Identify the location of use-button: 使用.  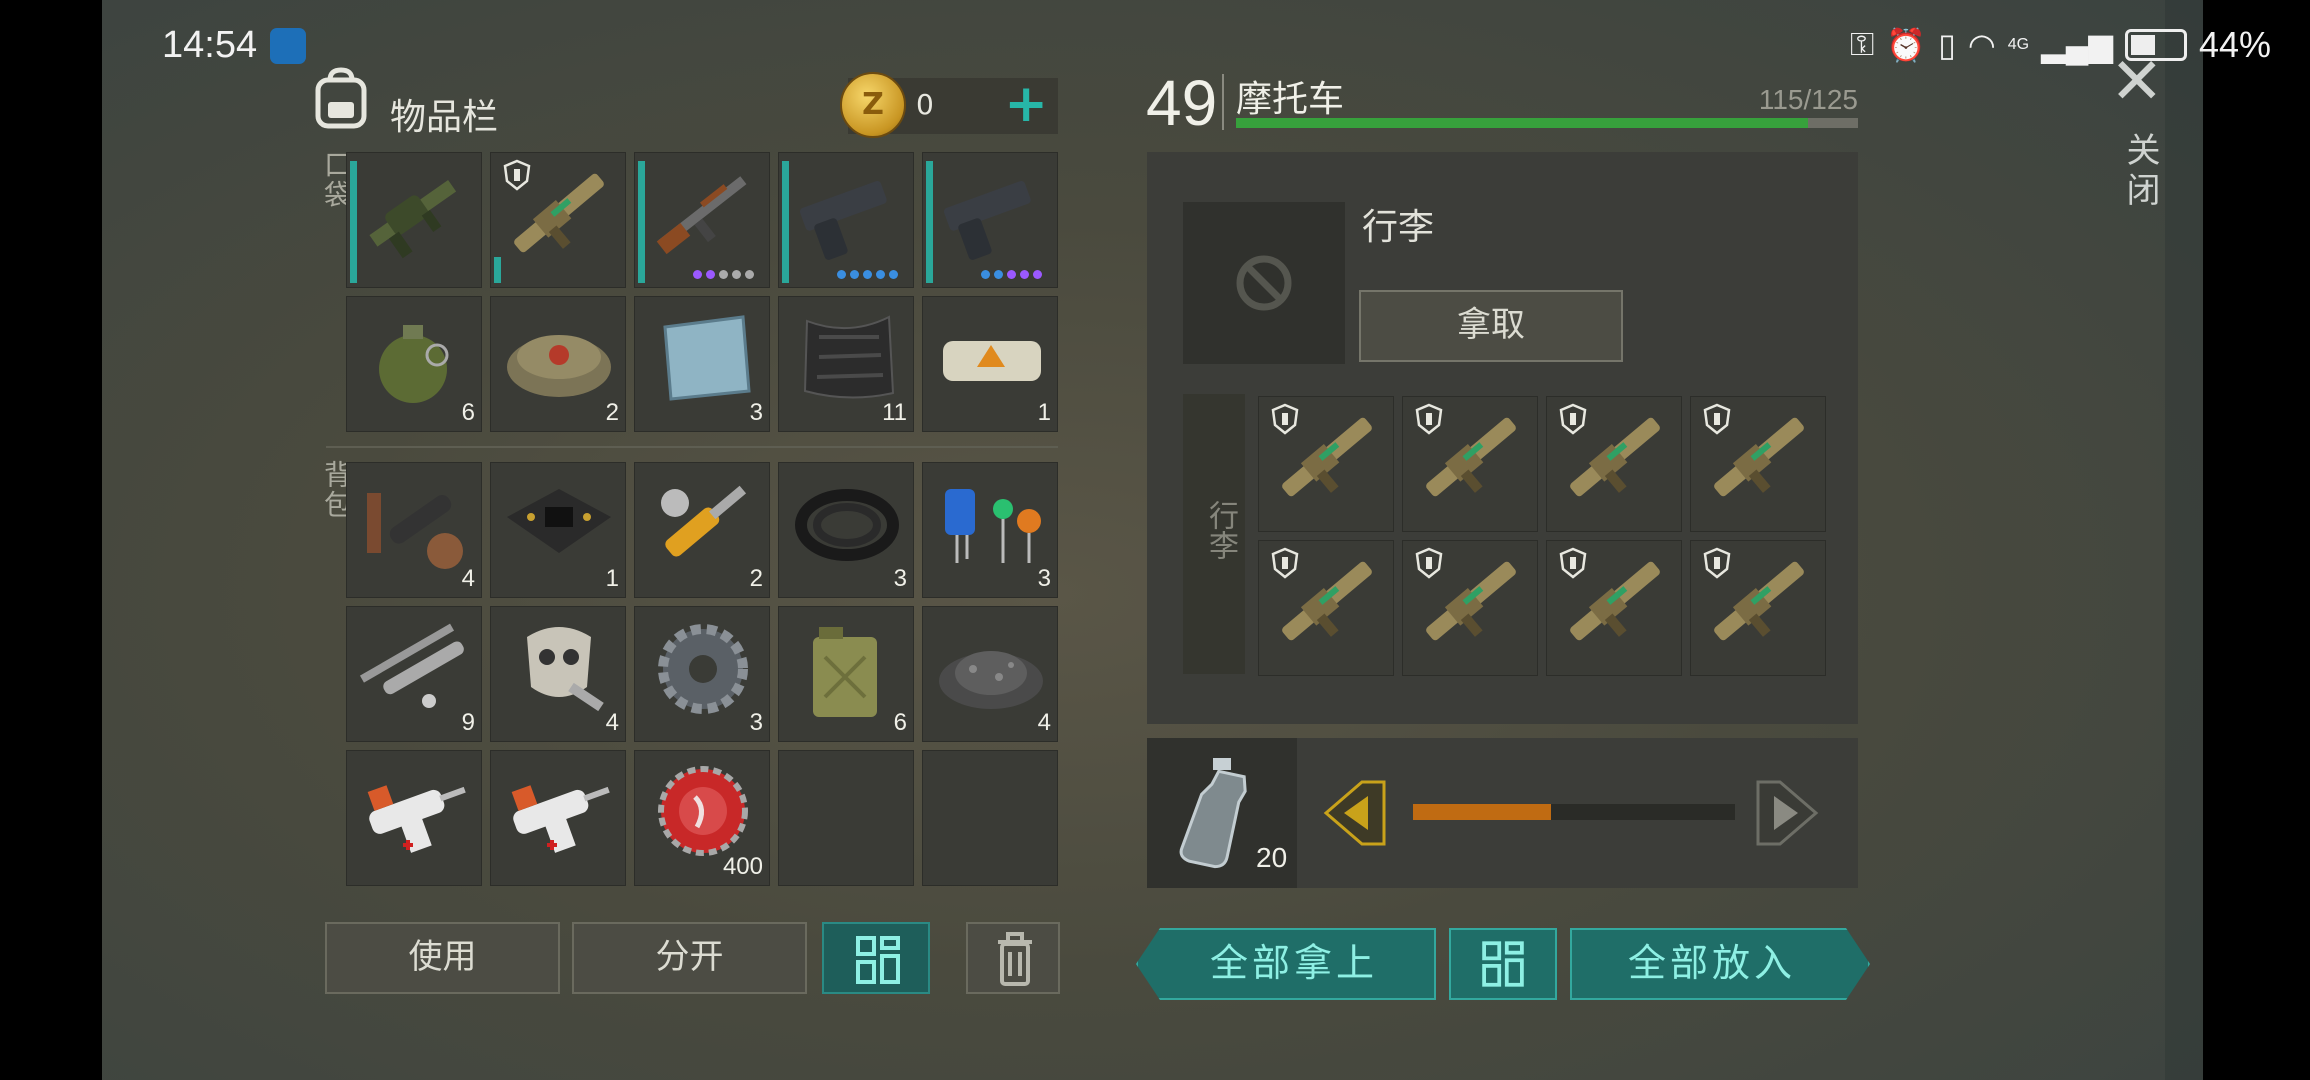
(442, 958).